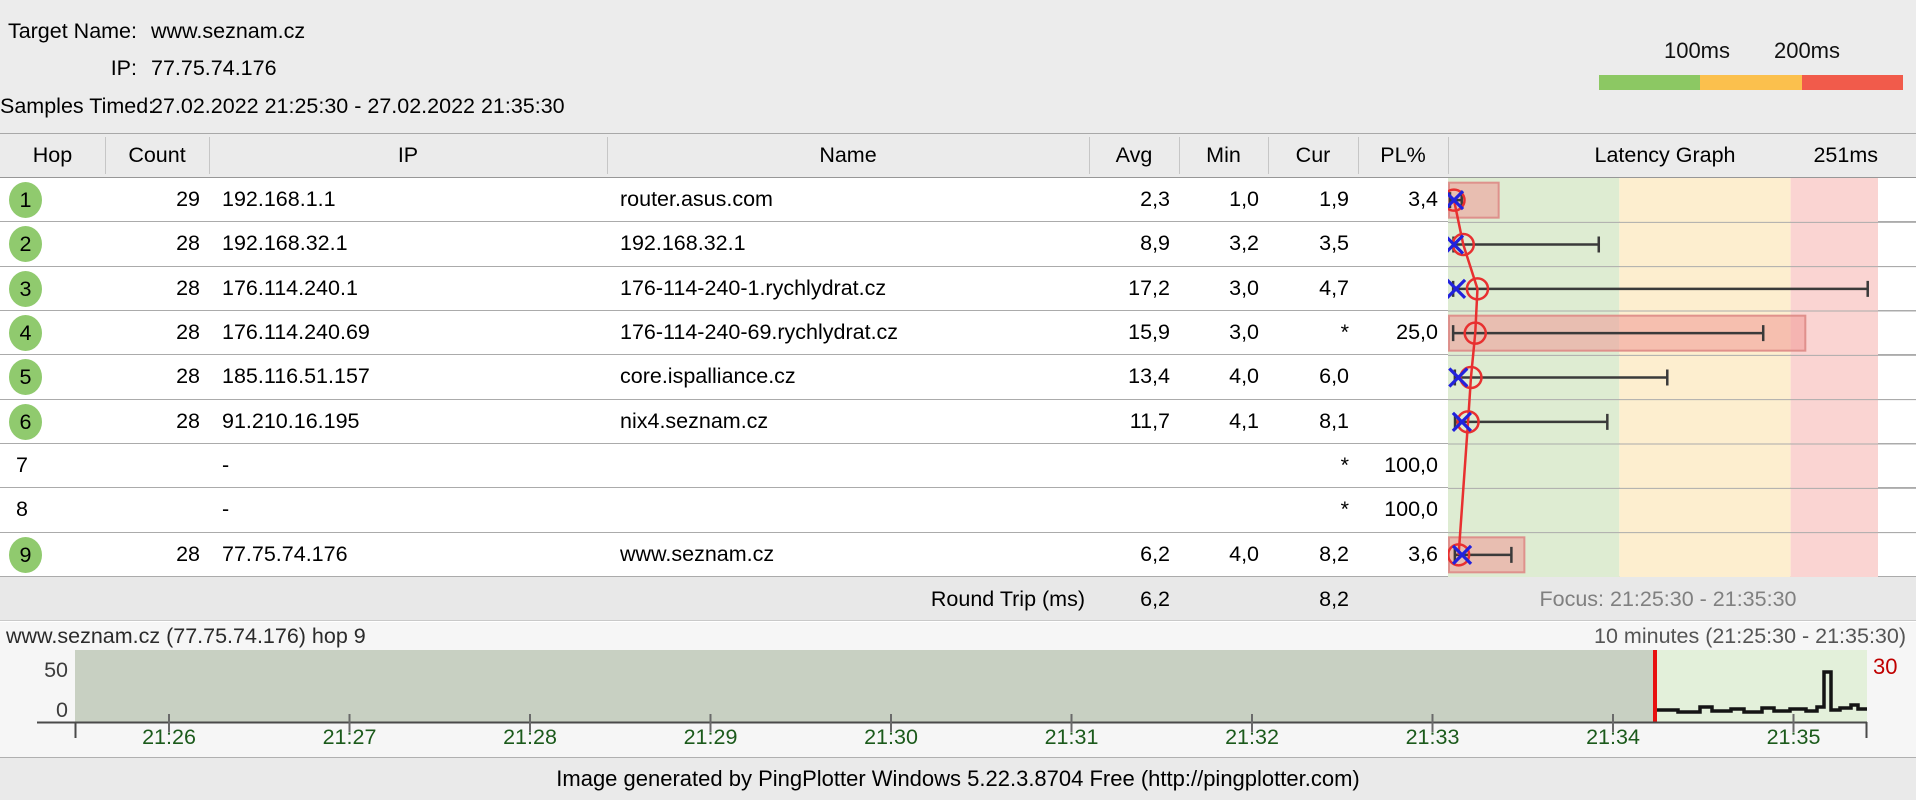  Describe the element at coordinates (1149, 287) in the screenshot. I see `cell-avg: 17,2` at that location.